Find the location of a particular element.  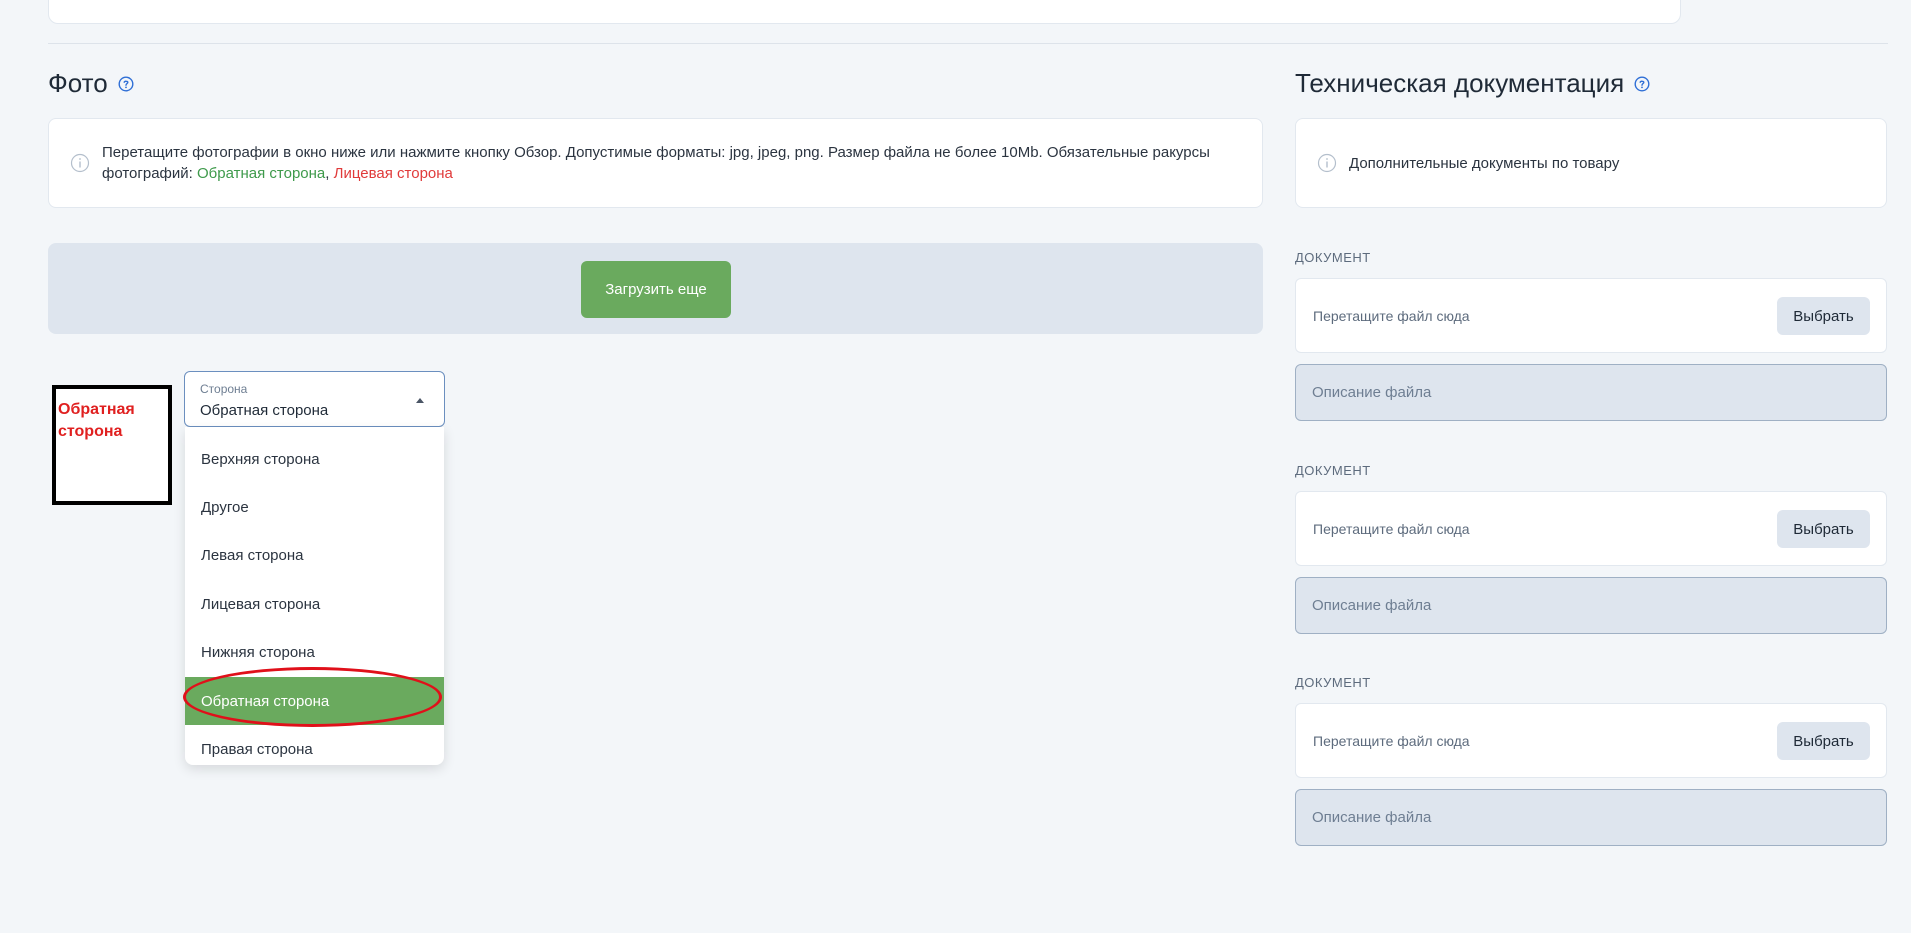

tech-docs-info-text: Дополнительные документы по товару is located at coordinates (1484, 163).